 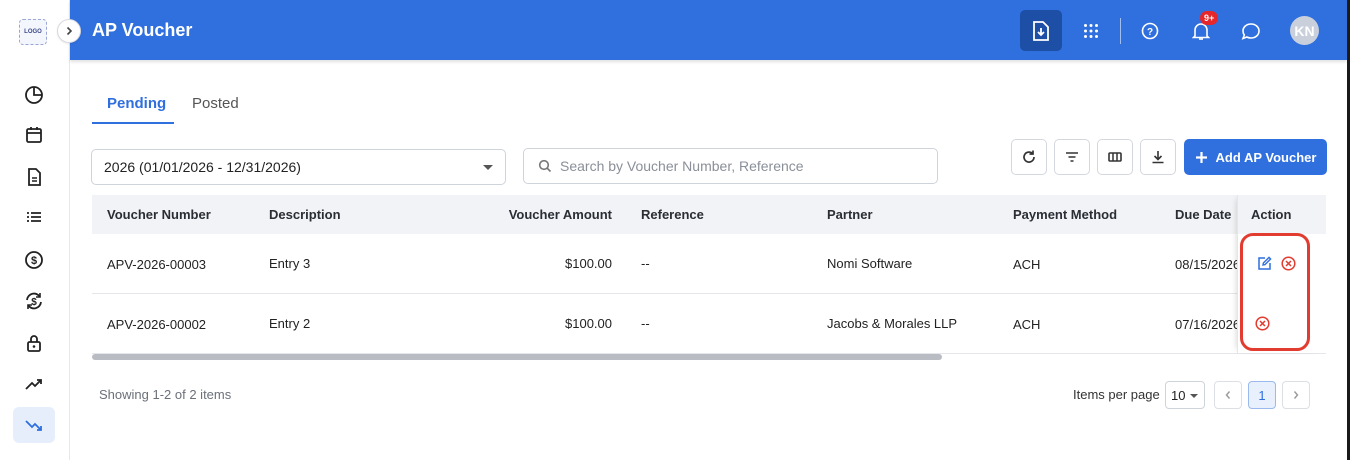 I want to click on chat-icon, so click(x=1250, y=31).